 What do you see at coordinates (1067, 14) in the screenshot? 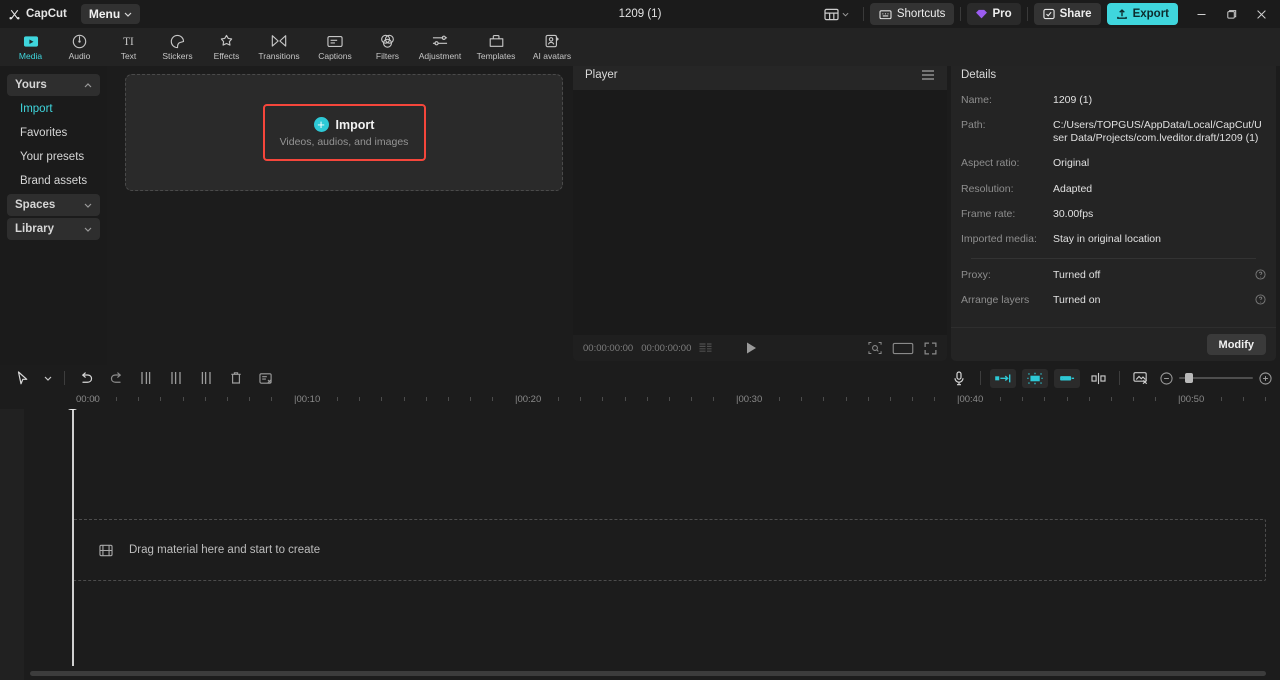
I see `share-button: Share` at bounding box center [1067, 14].